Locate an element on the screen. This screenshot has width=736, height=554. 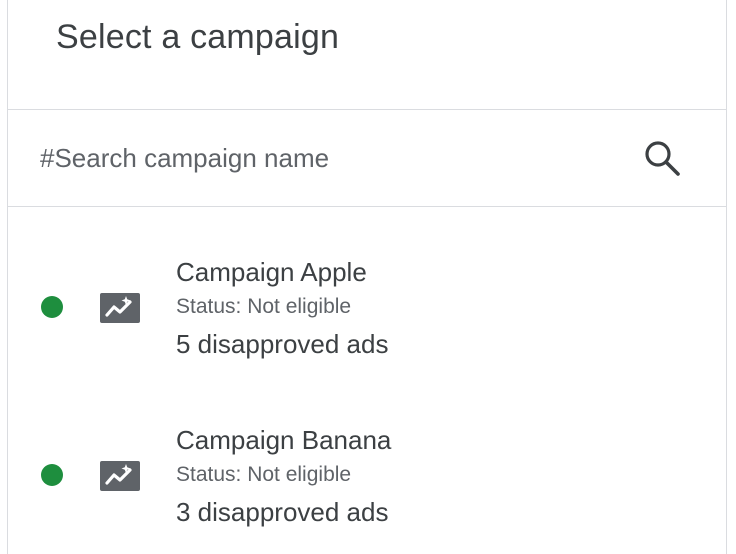
campaign-name: Campaign Banana is located at coordinates (284, 440).